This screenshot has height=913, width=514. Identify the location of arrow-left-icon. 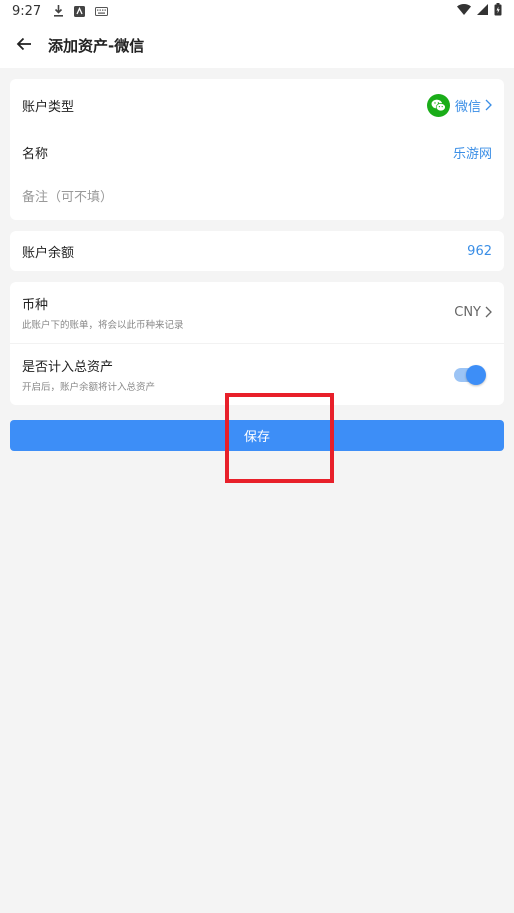
(24, 45).